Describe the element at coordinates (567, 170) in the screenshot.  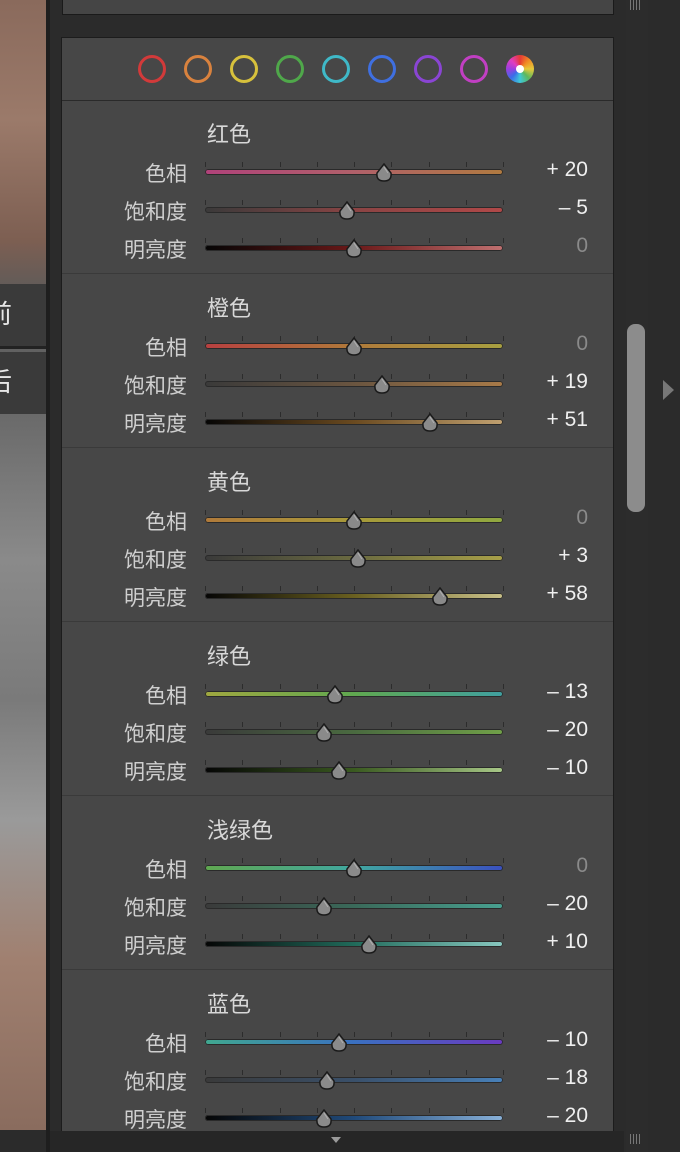
I see `slider-value: + 20` at that location.